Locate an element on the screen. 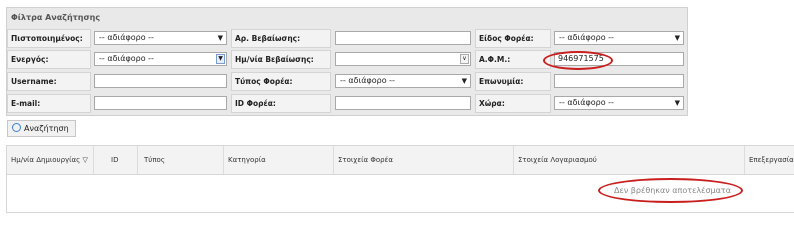 The height and width of the screenshot is (240, 794). column-header-id: ID is located at coordinates (116, 160).